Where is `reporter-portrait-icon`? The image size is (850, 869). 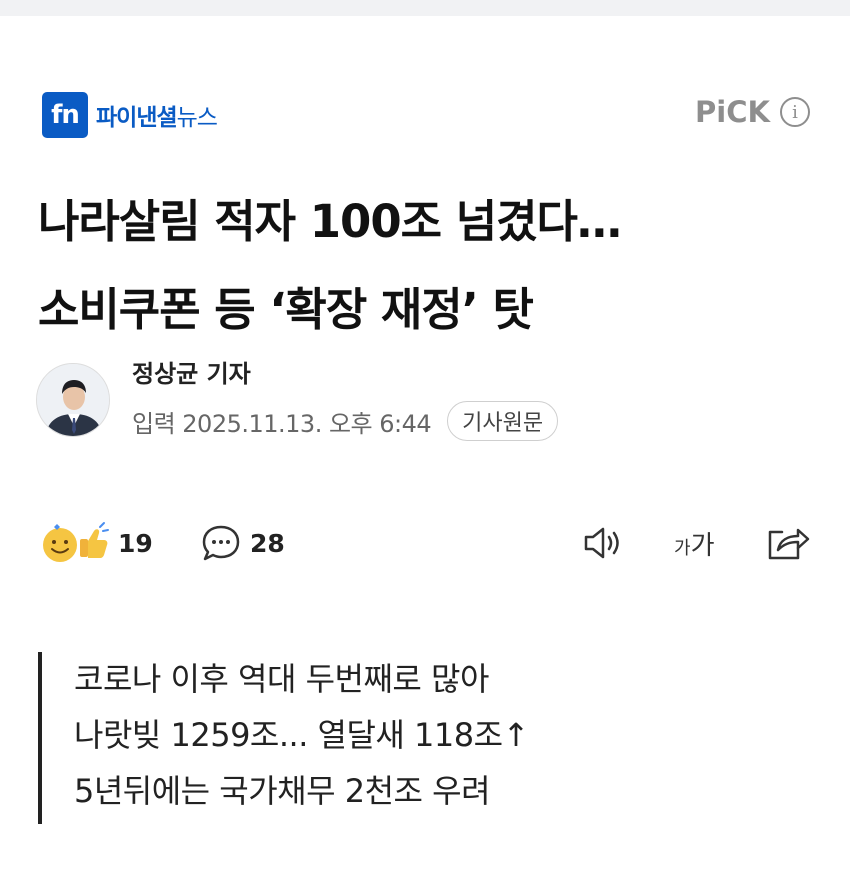 reporter-portrait-icon is located at coordinates (73, 399).